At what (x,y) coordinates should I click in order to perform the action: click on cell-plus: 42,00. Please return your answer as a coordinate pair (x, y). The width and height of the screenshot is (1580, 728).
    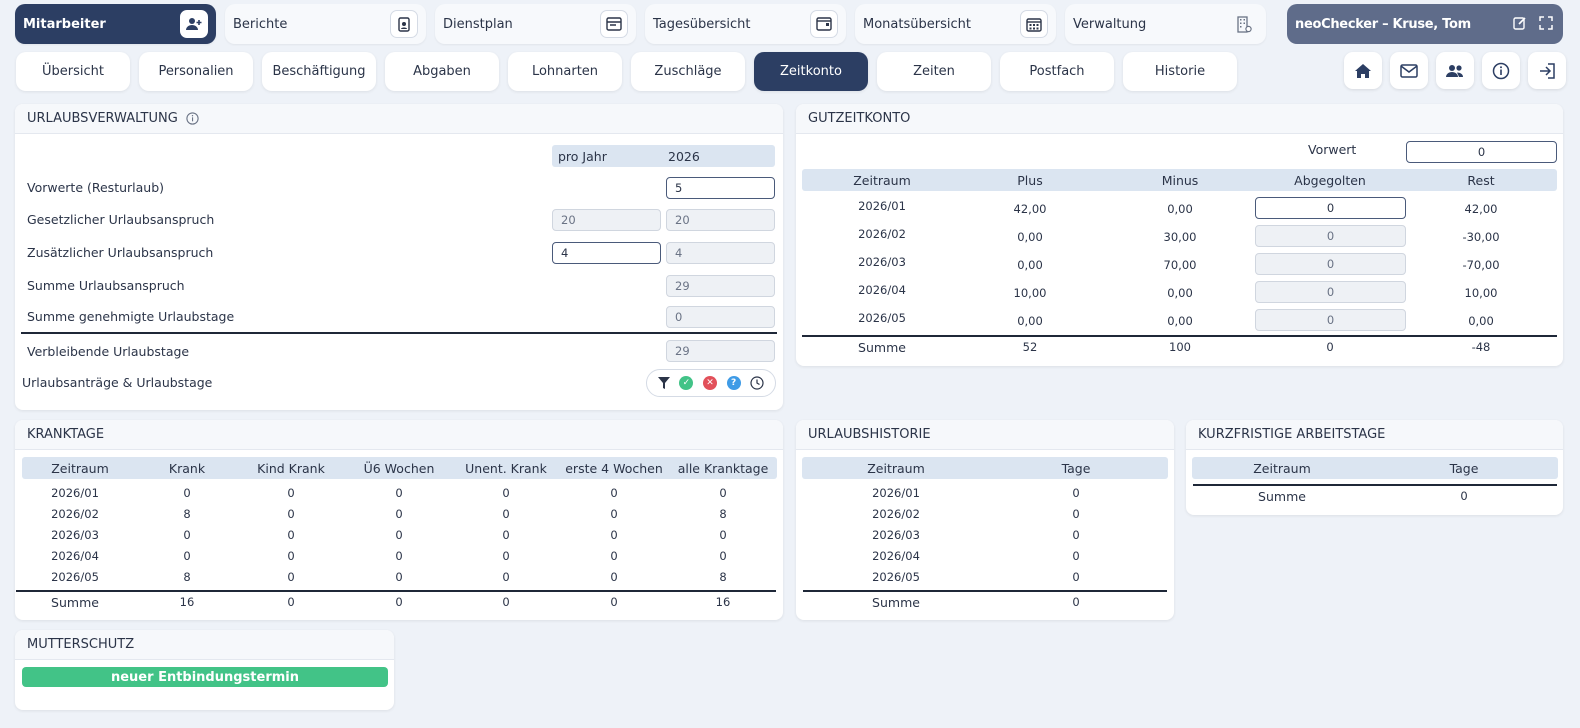
    Looking at the image, I should click on (1030, 209).